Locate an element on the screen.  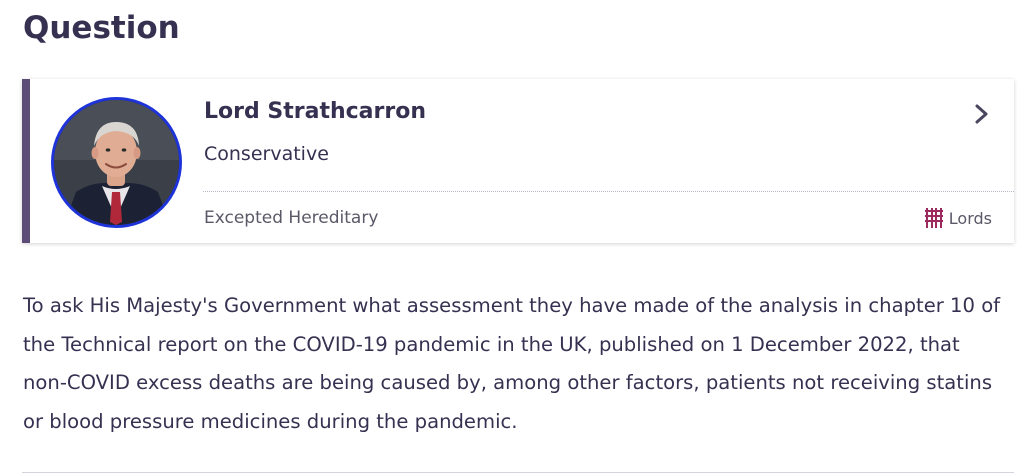
section-divider is located at coordinates (518, 472).